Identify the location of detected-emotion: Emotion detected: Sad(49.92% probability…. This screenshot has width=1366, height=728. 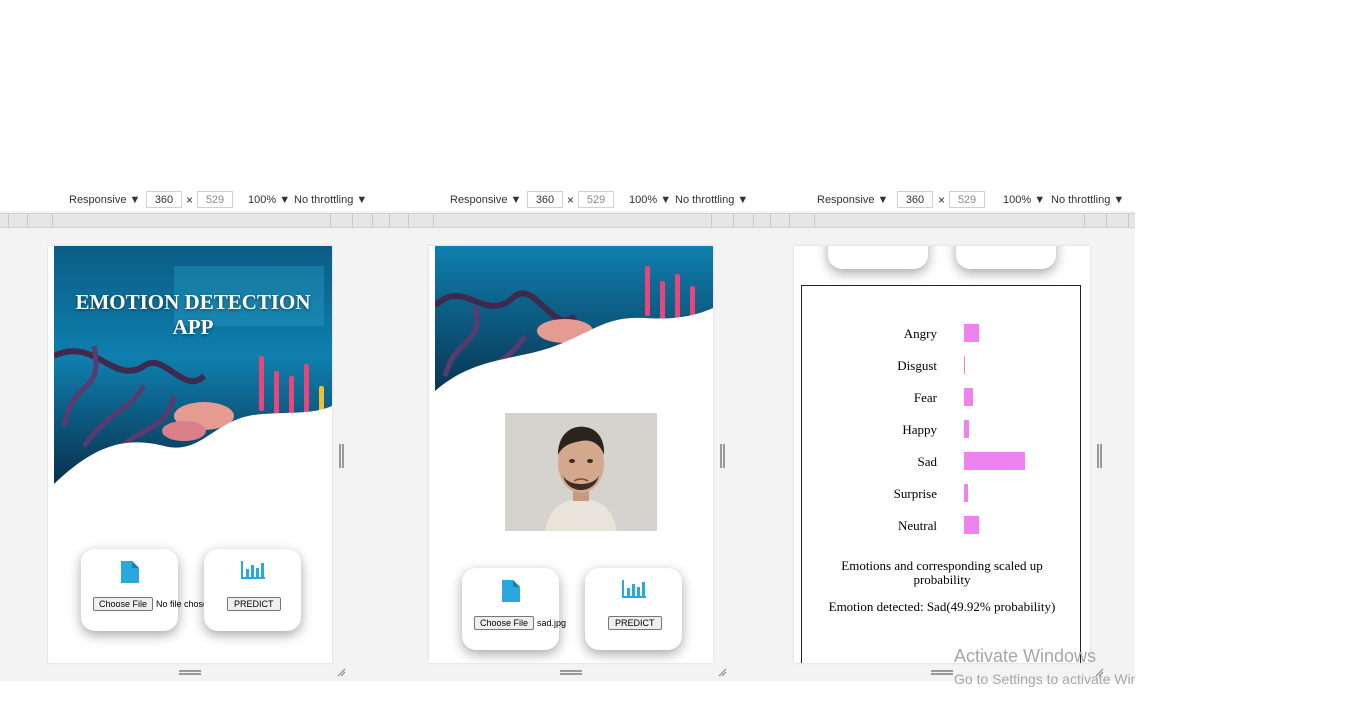
(942, 606).